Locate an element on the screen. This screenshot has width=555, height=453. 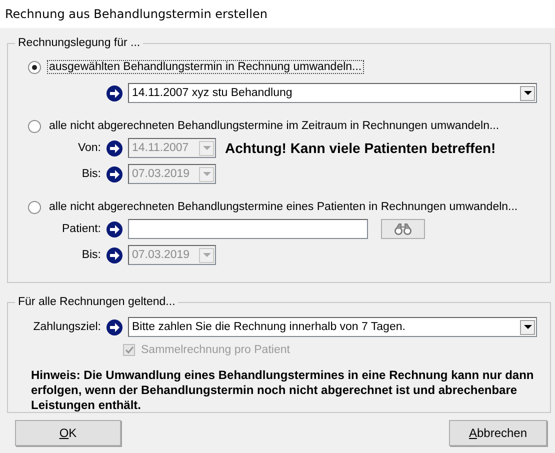
field-label: Patient: is located at coordinates (81, 229).